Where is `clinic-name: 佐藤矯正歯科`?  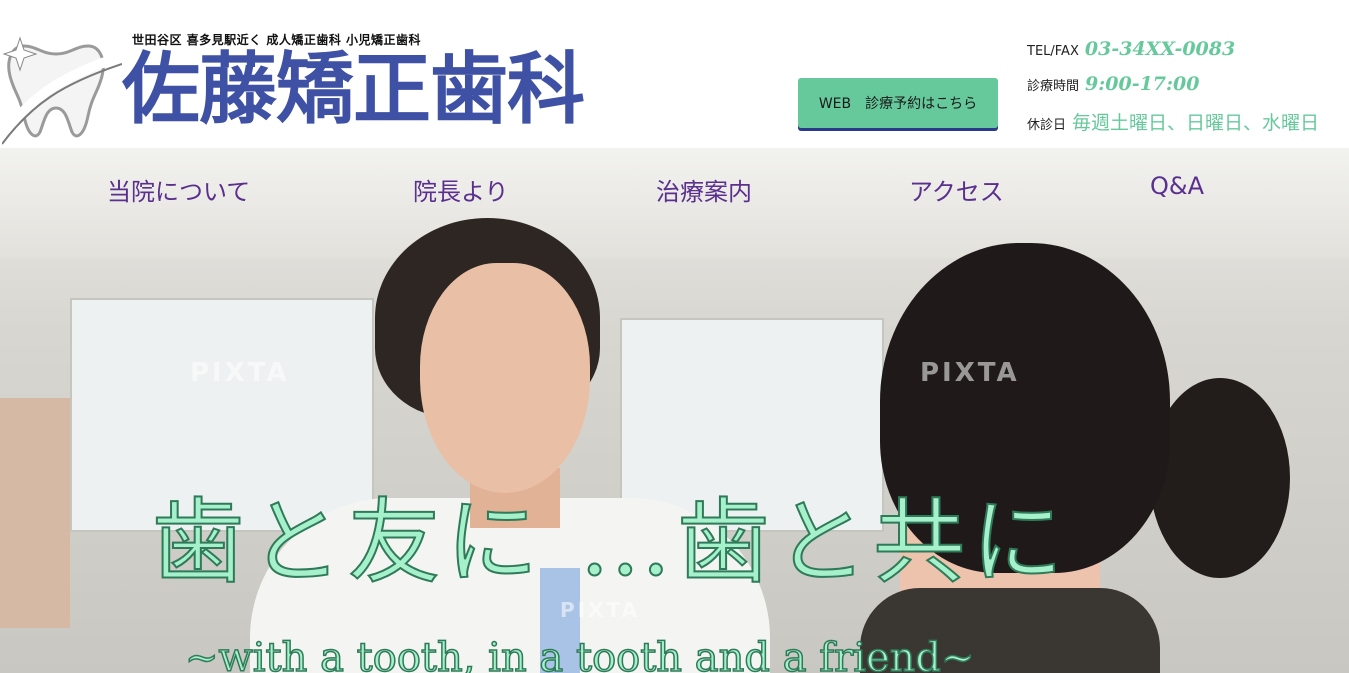
clinic-name: 佐藤矯正歯科 is located at coordinates (353, 90).